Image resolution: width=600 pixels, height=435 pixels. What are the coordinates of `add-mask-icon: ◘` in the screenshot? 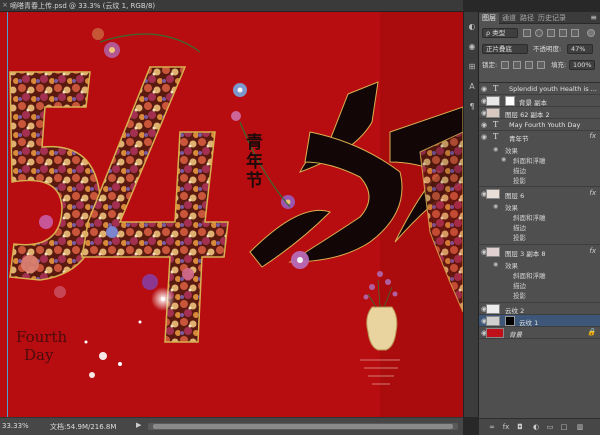 It's located at (520, 427).